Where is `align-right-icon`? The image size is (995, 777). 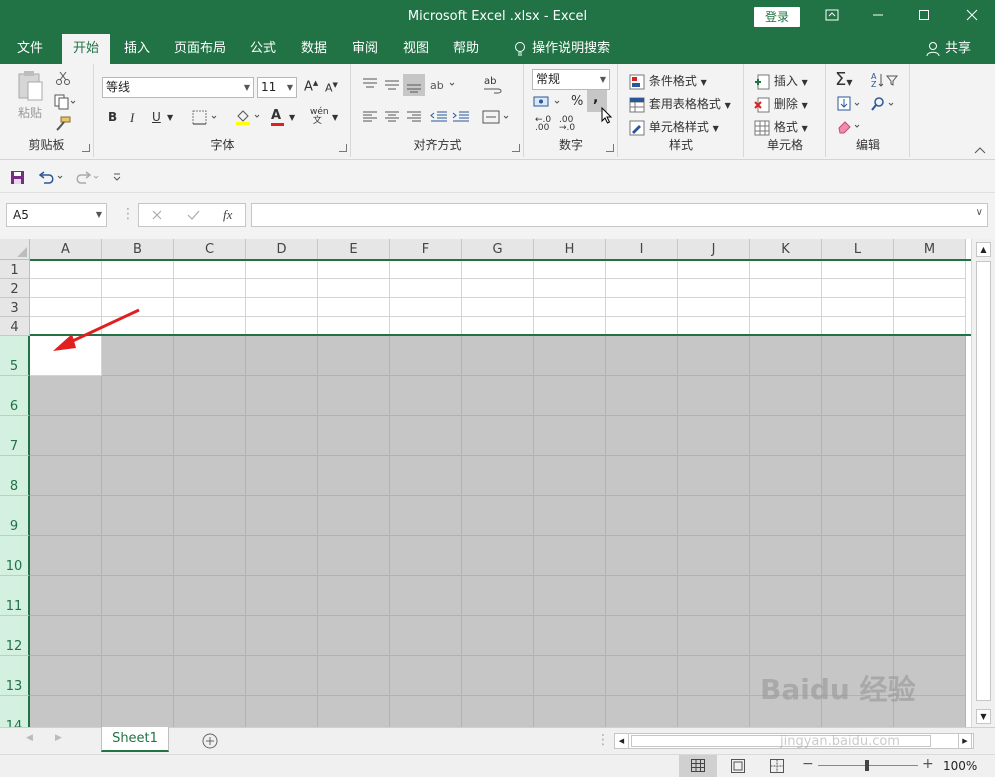
align-right-icon is located at coordinates (414, 117).